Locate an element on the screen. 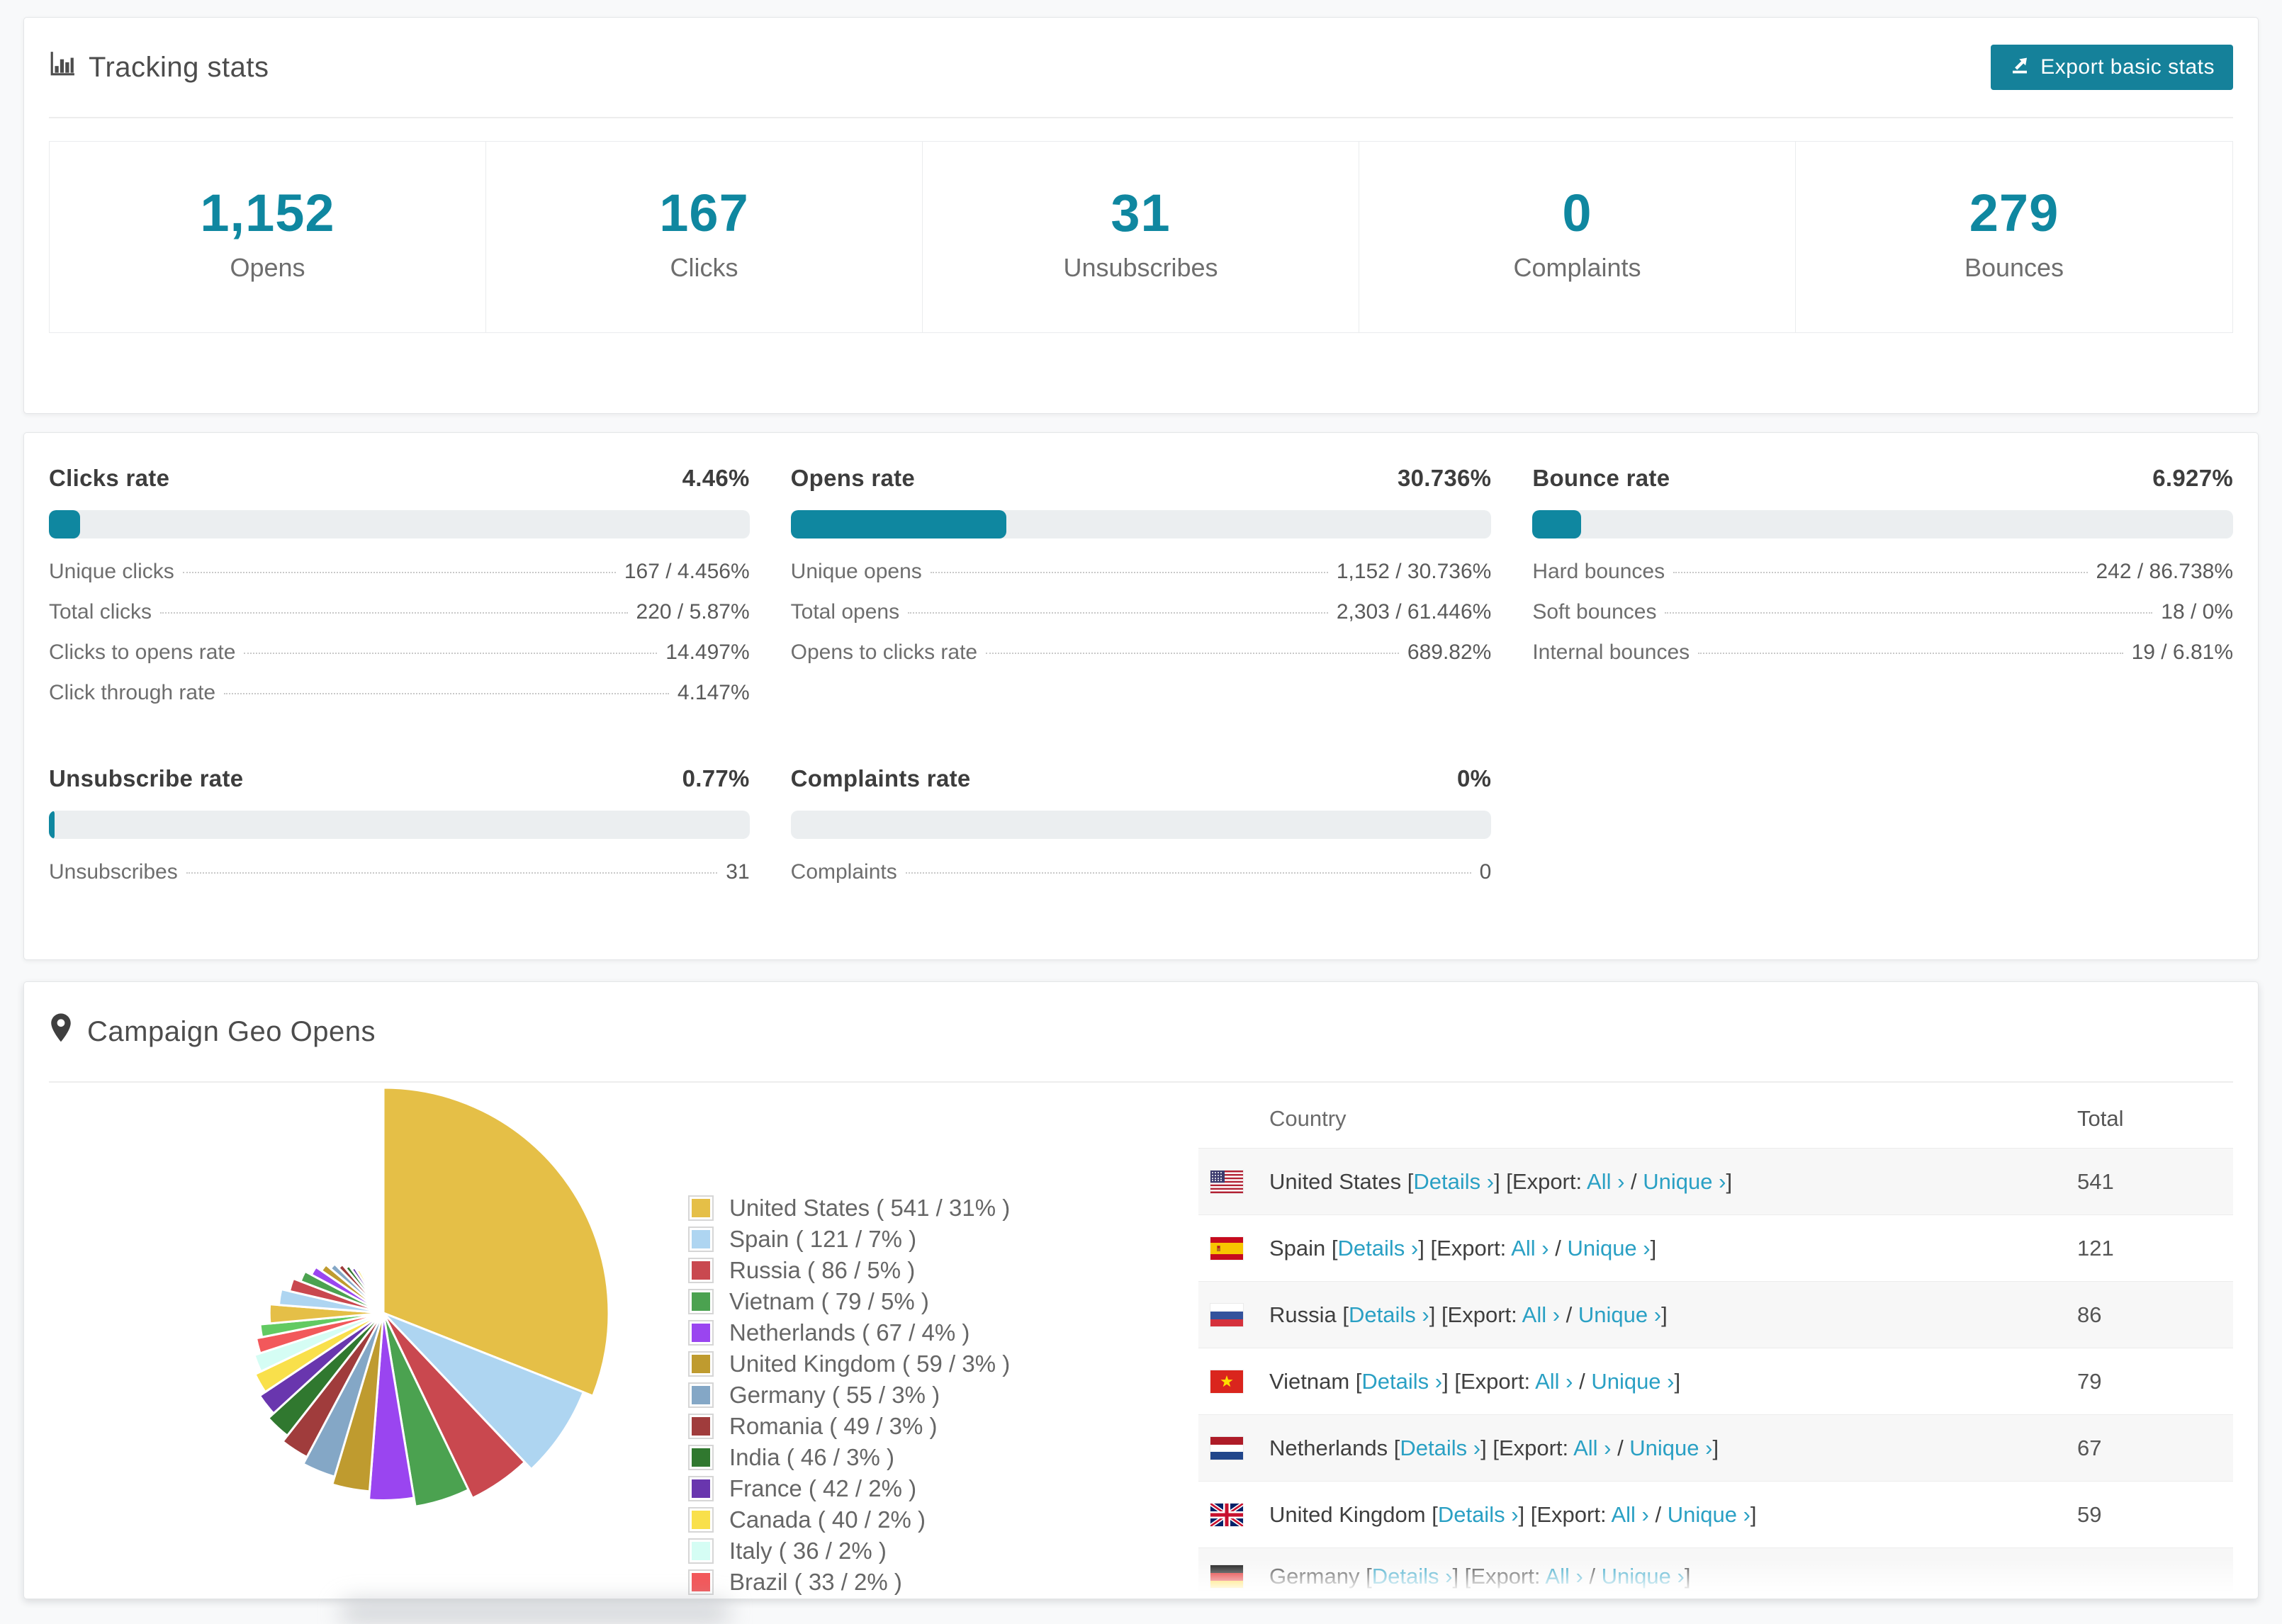  unsubscribe-rate-bar is located at coordinates (399, 825).